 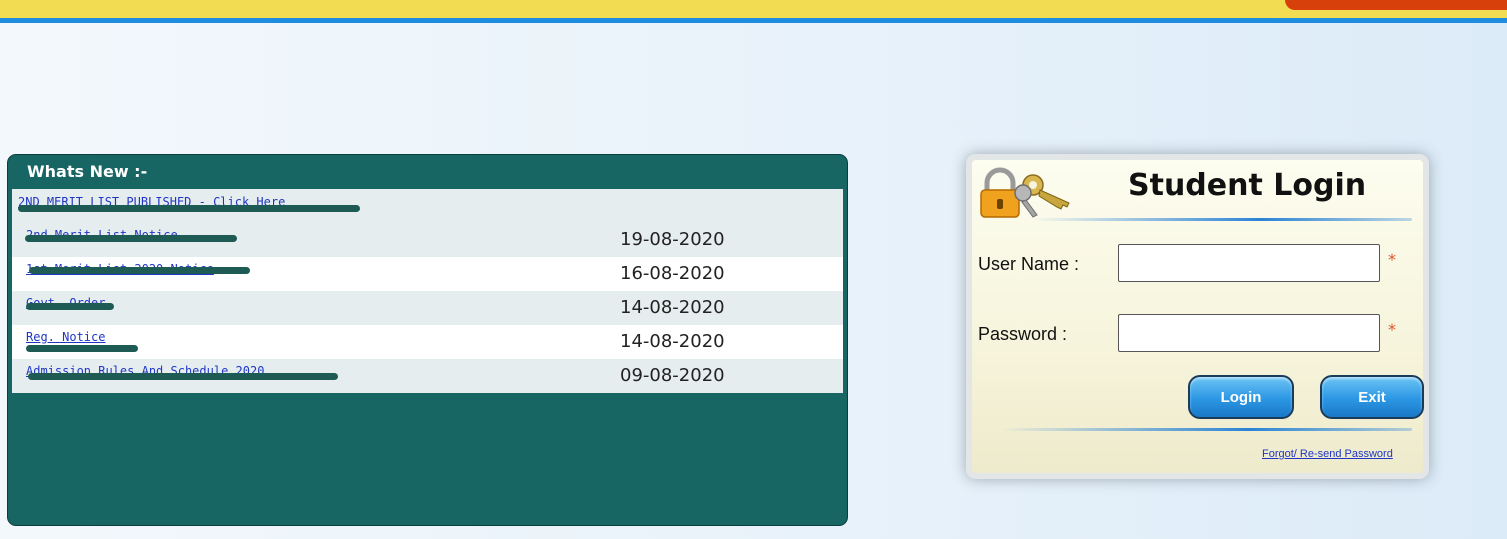 I want to click on username-input, so click(x=1249, y=263).